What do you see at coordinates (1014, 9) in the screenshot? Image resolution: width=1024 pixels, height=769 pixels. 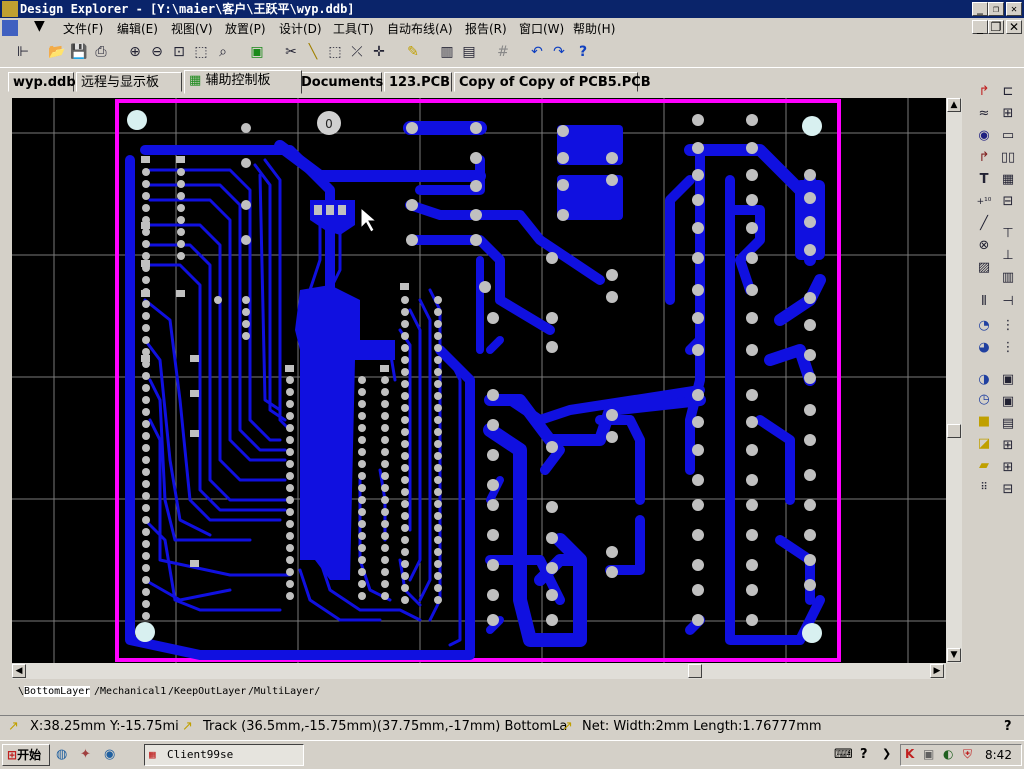 I see `close-button: ✕` at bounding box center [1014, 9].